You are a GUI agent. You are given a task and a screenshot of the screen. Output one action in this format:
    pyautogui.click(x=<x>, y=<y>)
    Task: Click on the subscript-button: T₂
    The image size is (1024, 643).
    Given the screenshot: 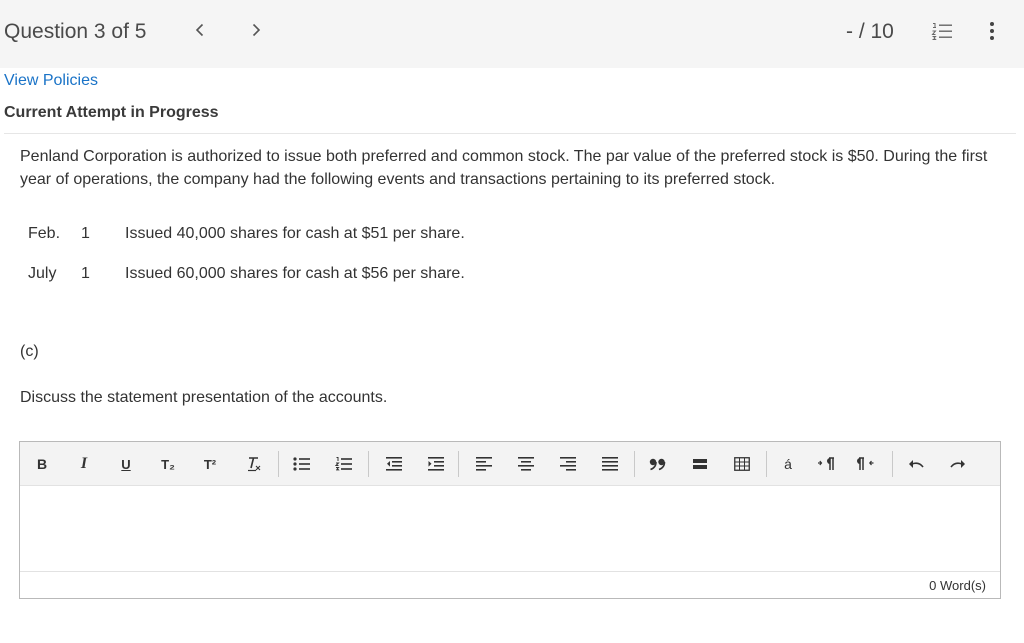 What is the action you would take?
    pyautogui.click(x=168, y=464)
    